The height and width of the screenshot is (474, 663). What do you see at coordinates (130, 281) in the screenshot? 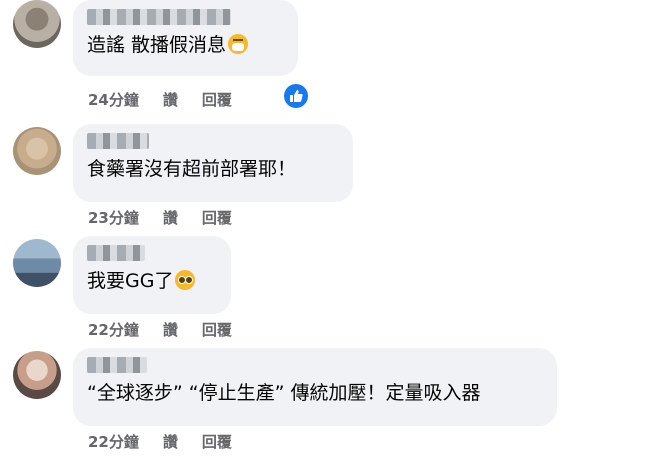
I see `comment-text: 我要GG了` at bounding box center [130, 281].